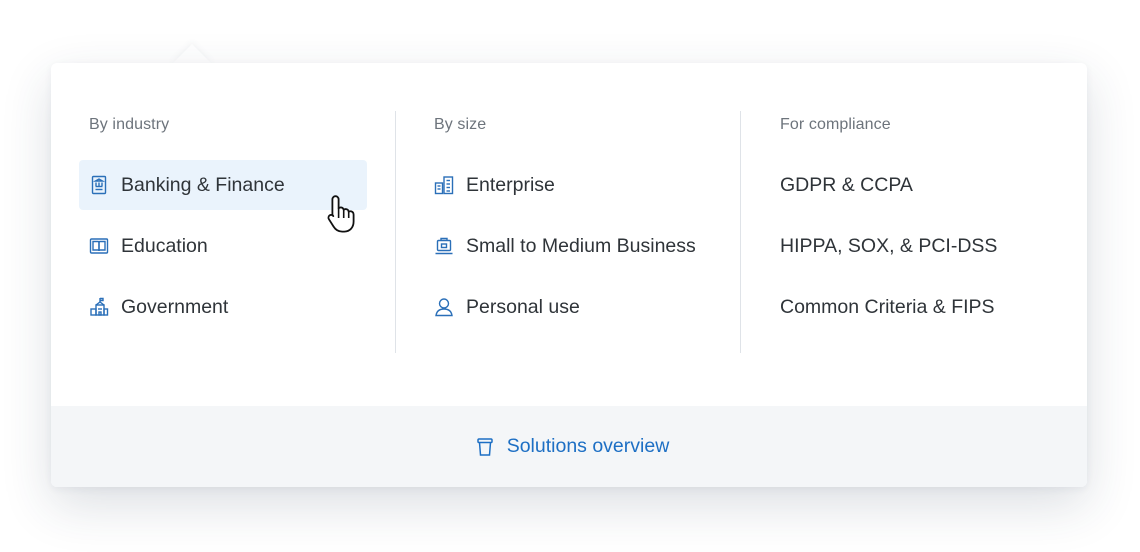  I want to click on menu-item-label: Banking & Finance, so click(203, 184).